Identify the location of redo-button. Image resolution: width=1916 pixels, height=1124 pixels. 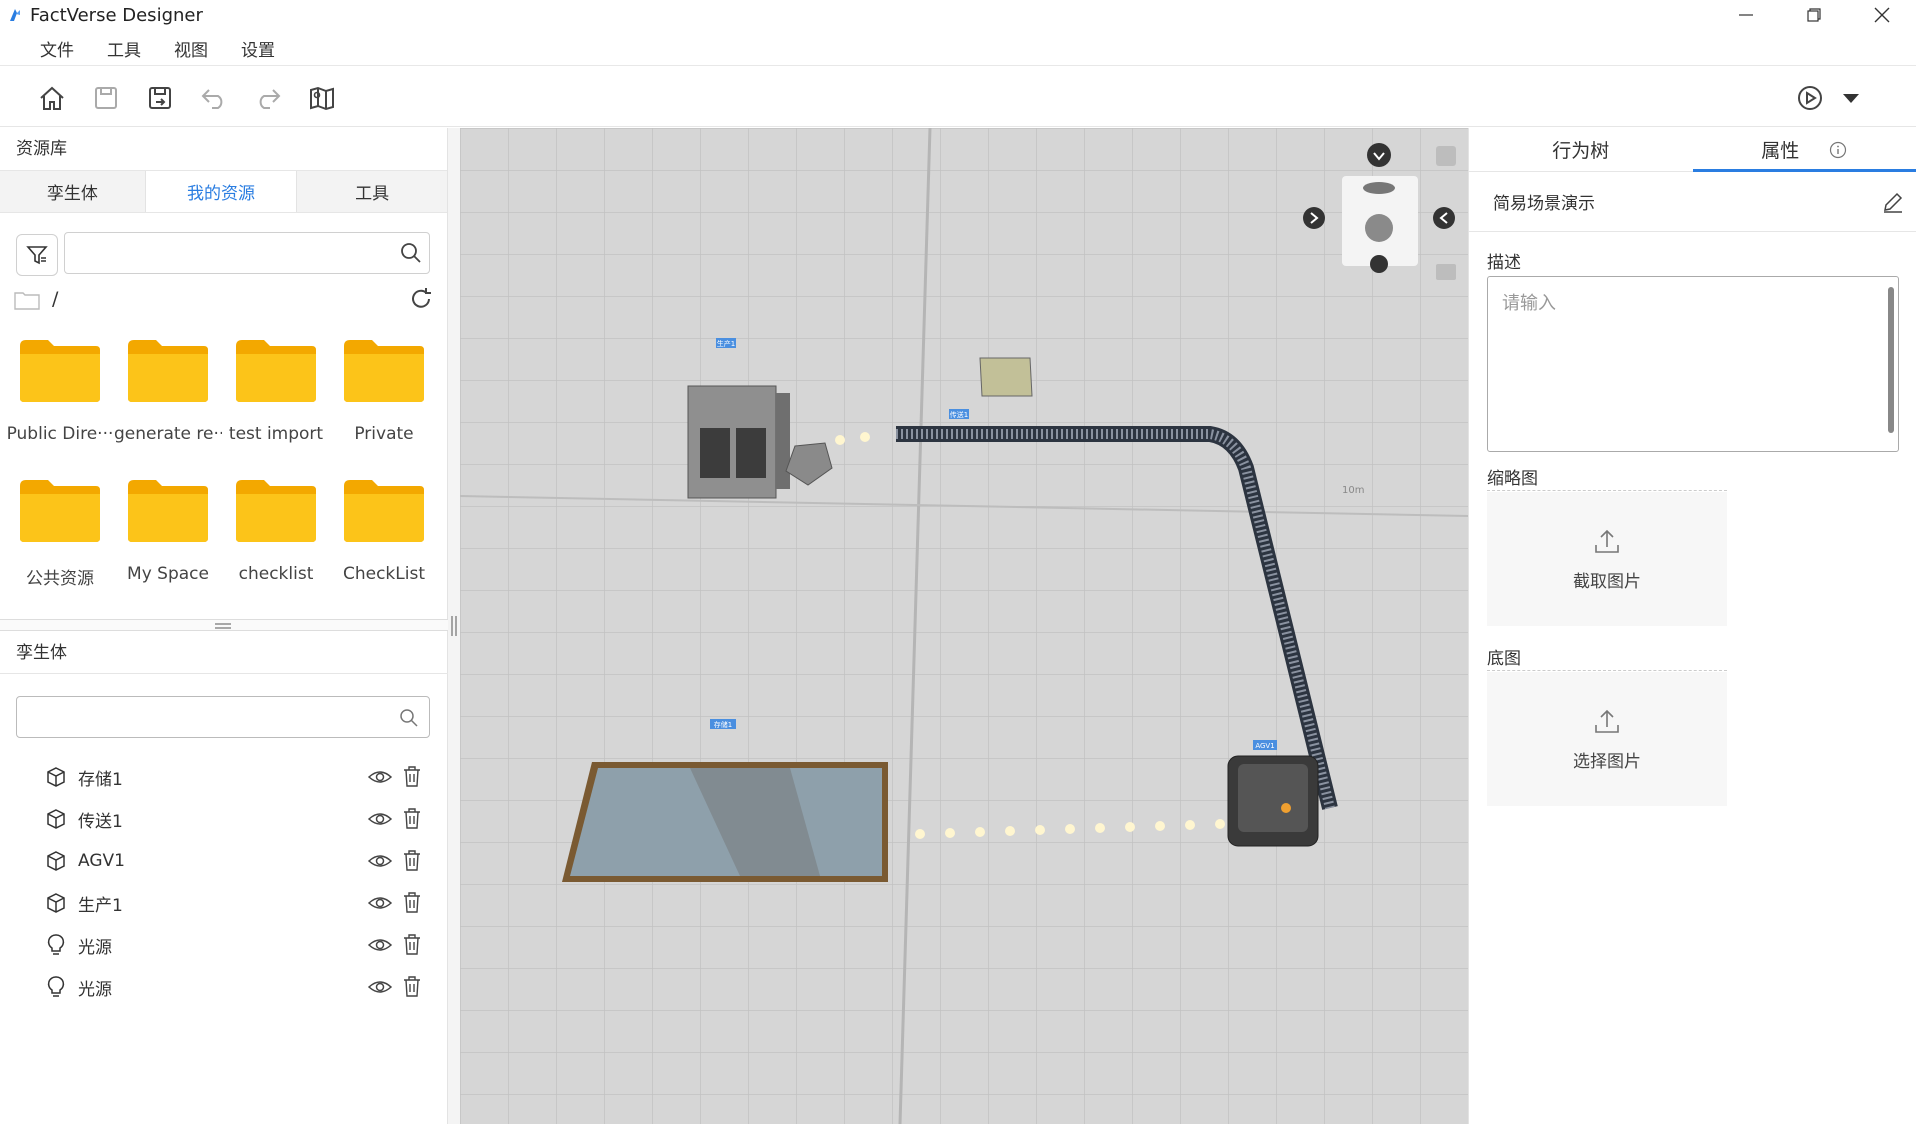
(268, 98).